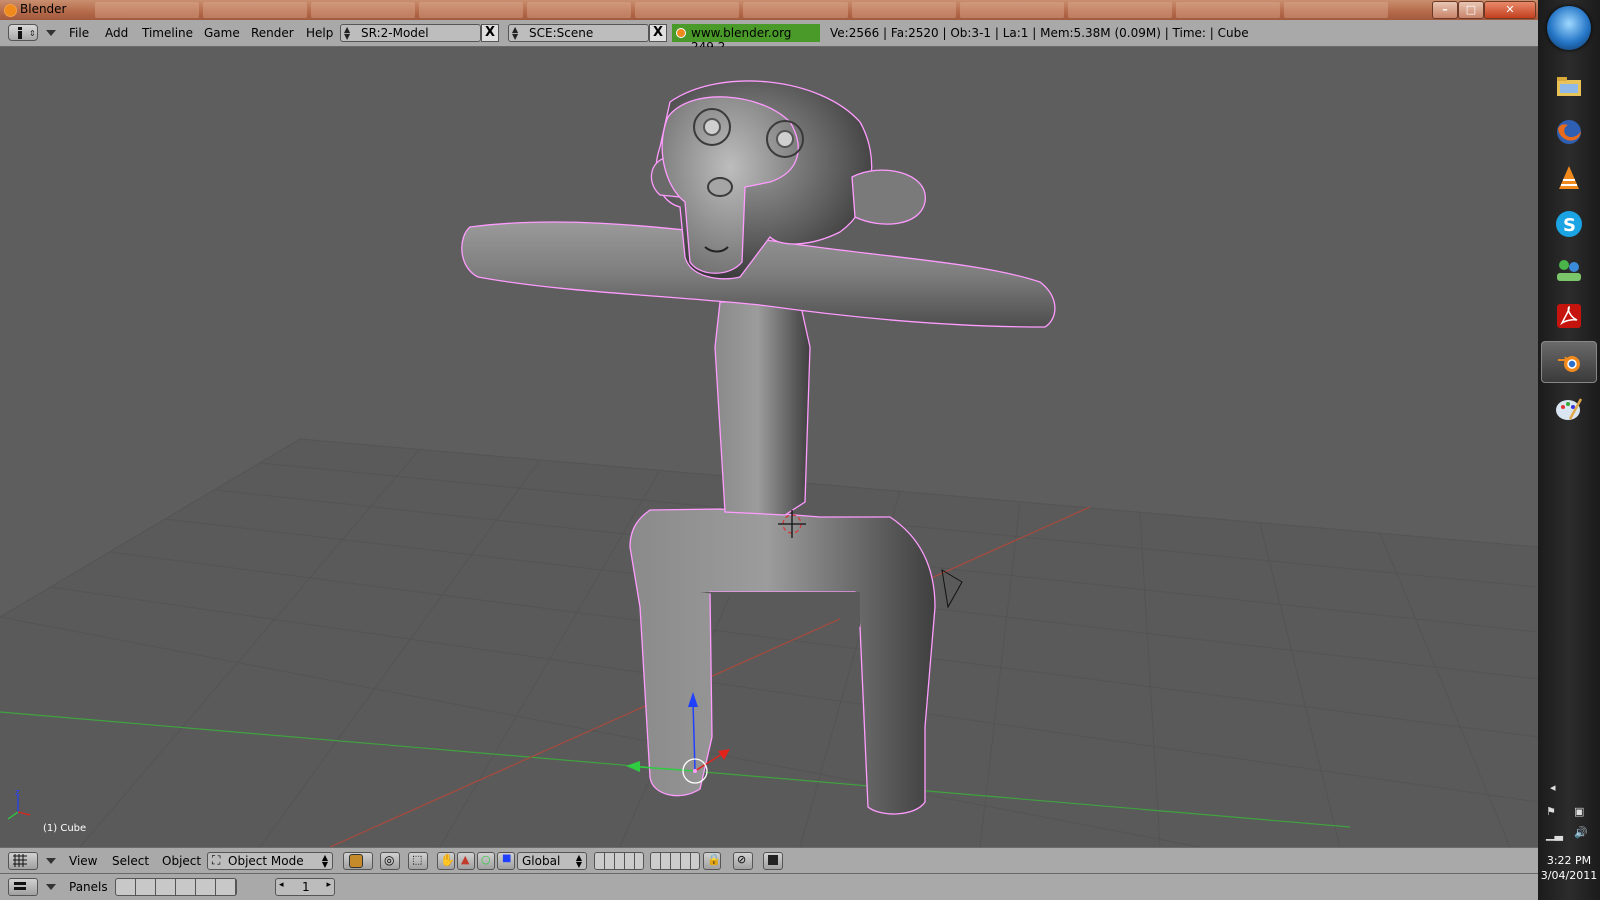  I want to click on window-titlebar: Blender – □ ✕, so click(769, 10).